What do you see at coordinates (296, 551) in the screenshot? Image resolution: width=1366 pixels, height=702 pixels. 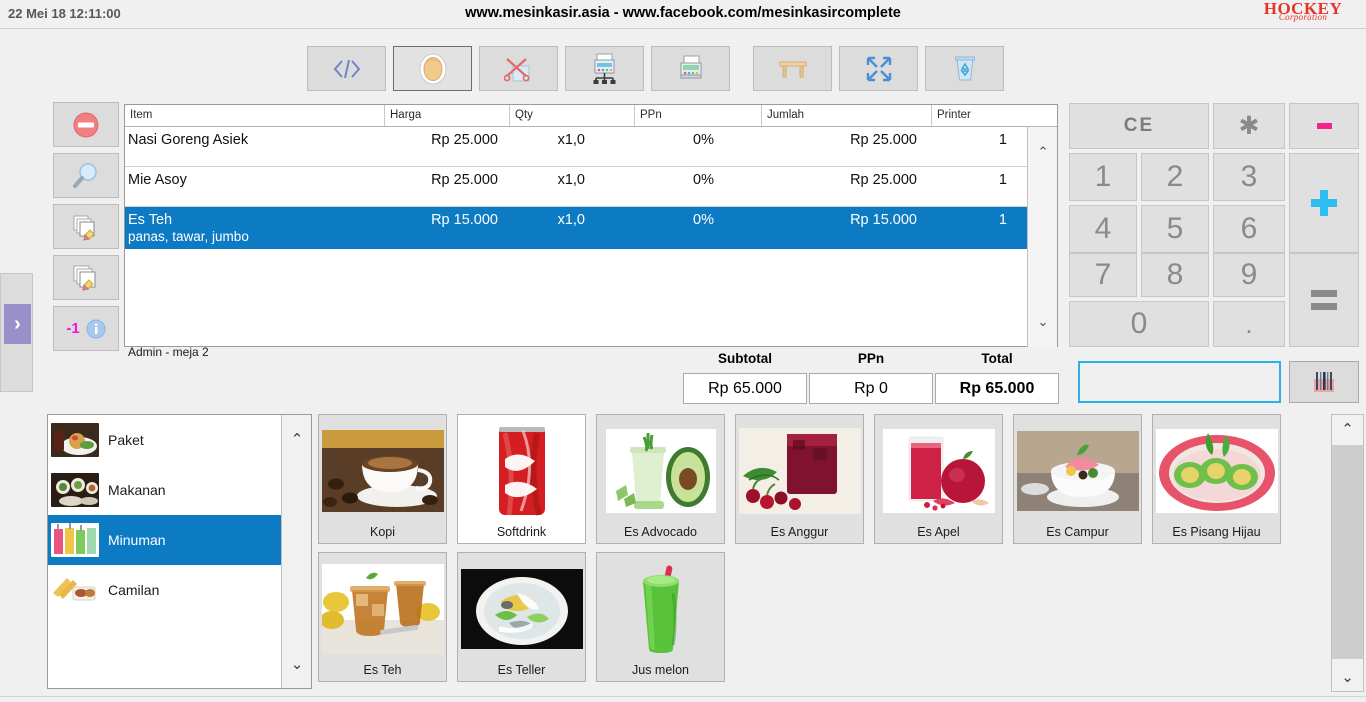 I see `category-scrollbar: ⌃ ⌄` at bounding box center [296, 551].